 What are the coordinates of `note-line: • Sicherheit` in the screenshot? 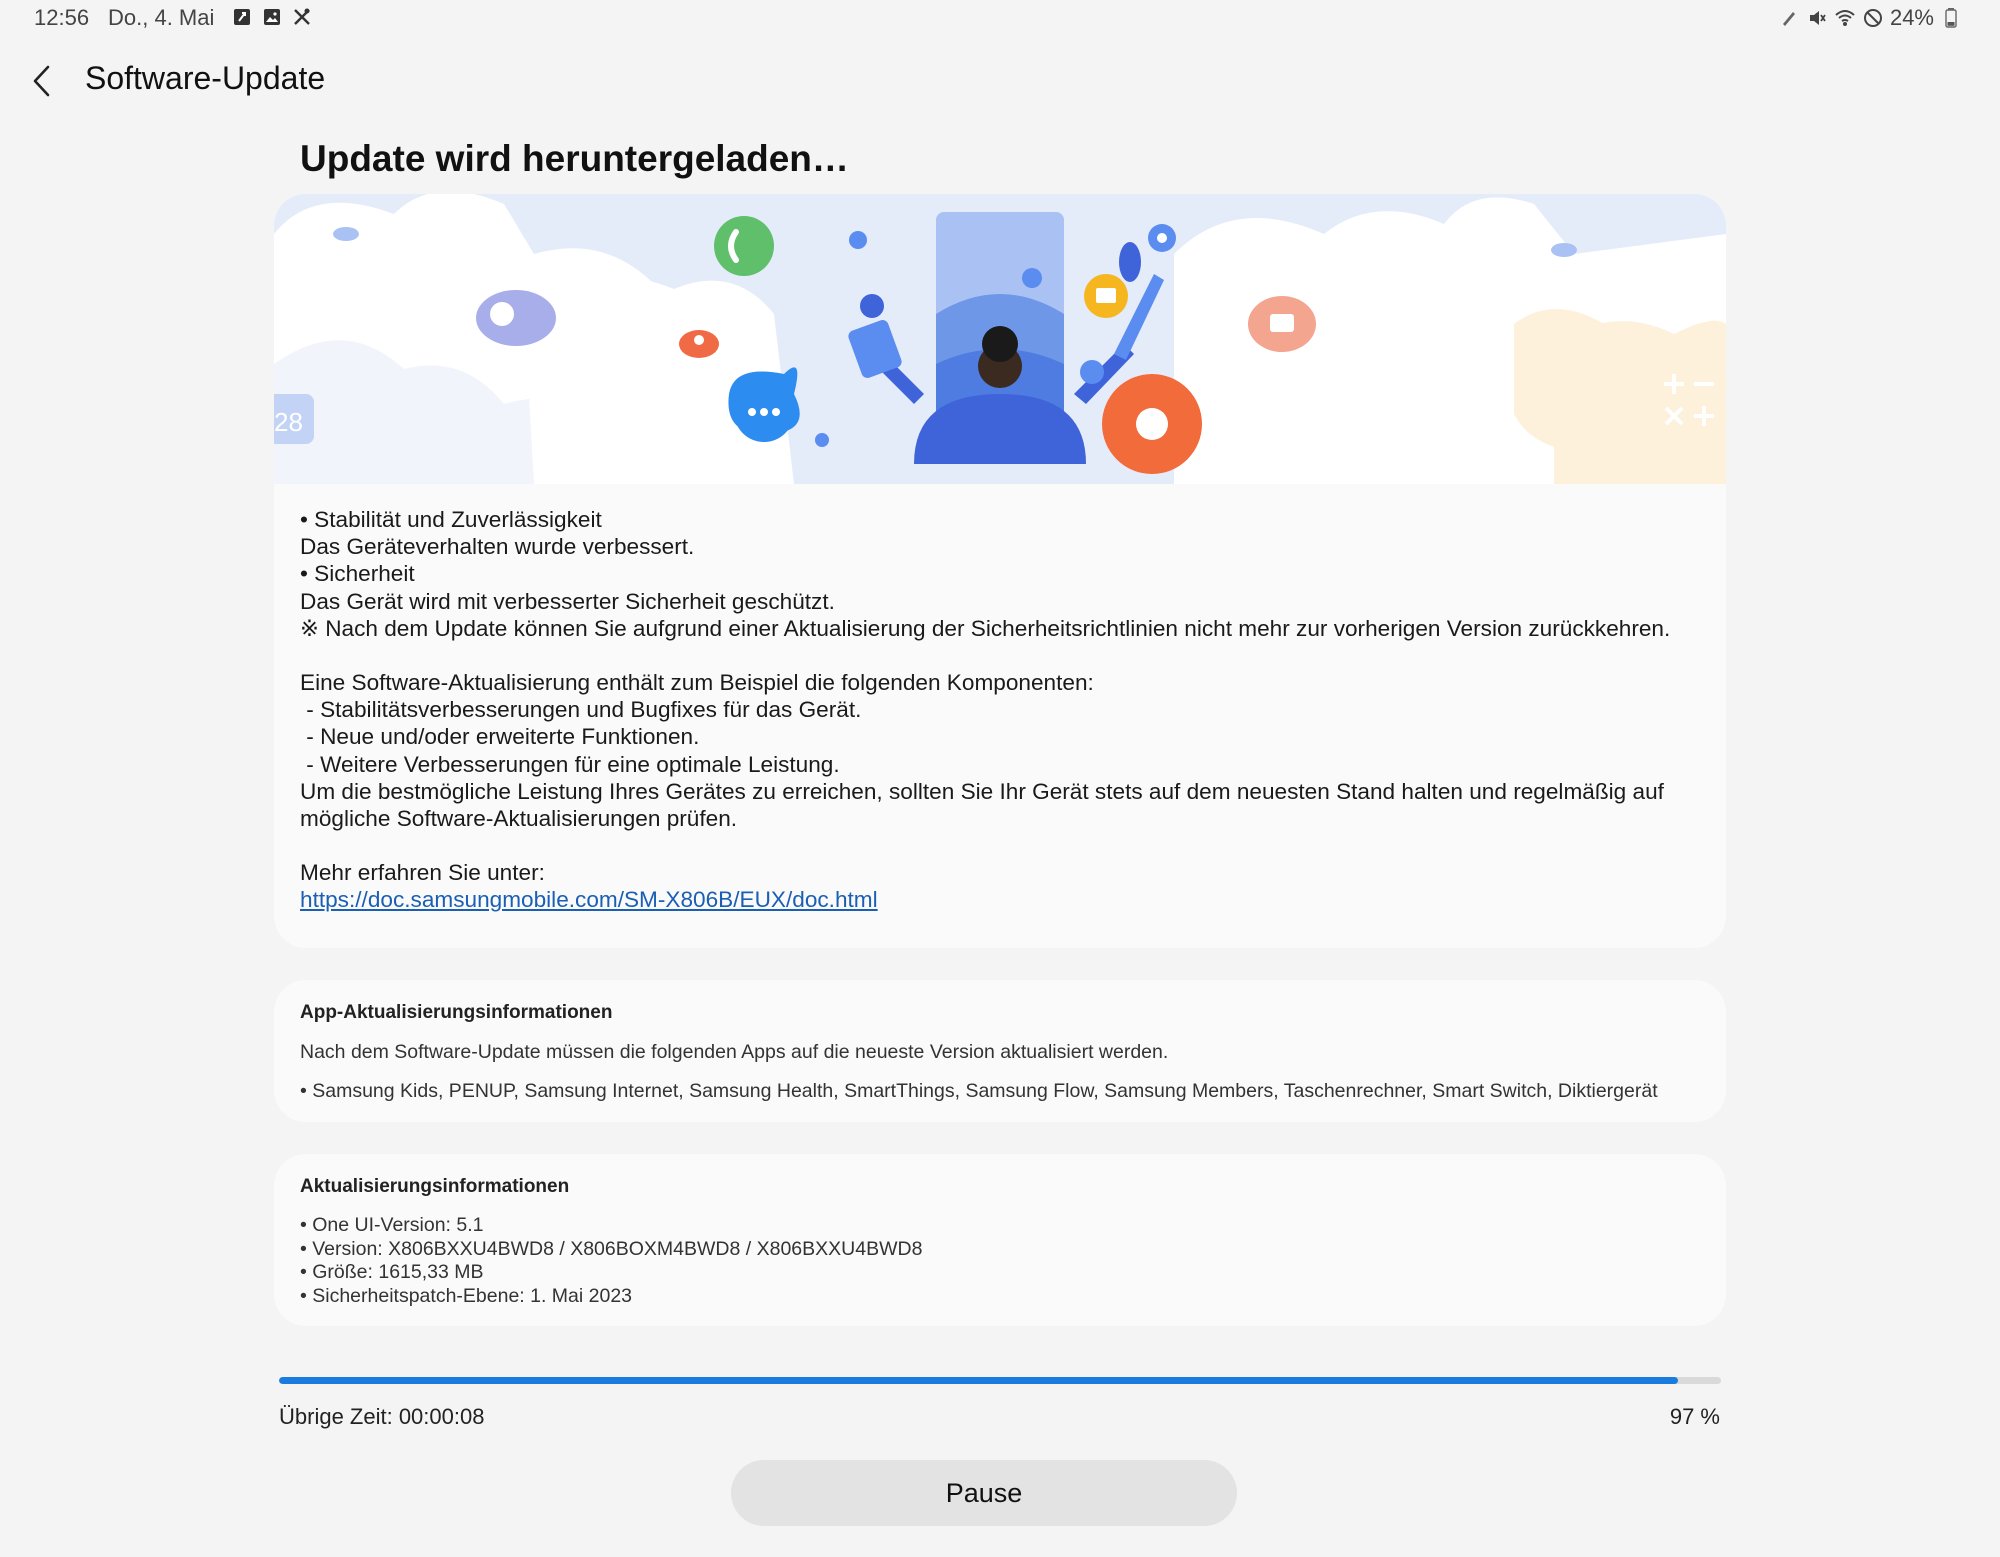 It's located at (357, 574).